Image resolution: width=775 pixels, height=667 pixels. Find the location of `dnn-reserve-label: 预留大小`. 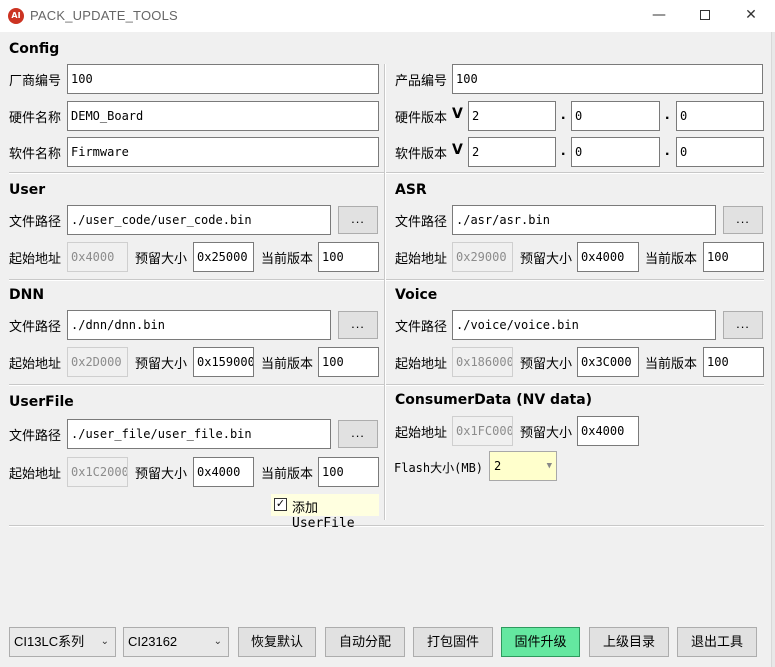

dnn-reserve-label: 预留大小 is located at coordinates (161, 363).